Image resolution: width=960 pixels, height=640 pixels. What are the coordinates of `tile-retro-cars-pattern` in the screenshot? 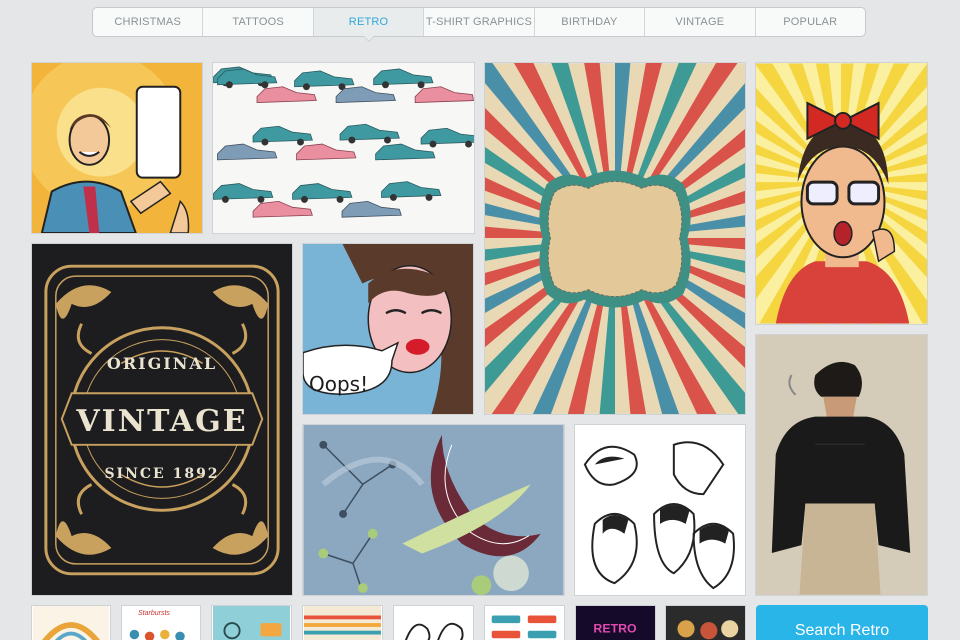 It's located at (343, 148).